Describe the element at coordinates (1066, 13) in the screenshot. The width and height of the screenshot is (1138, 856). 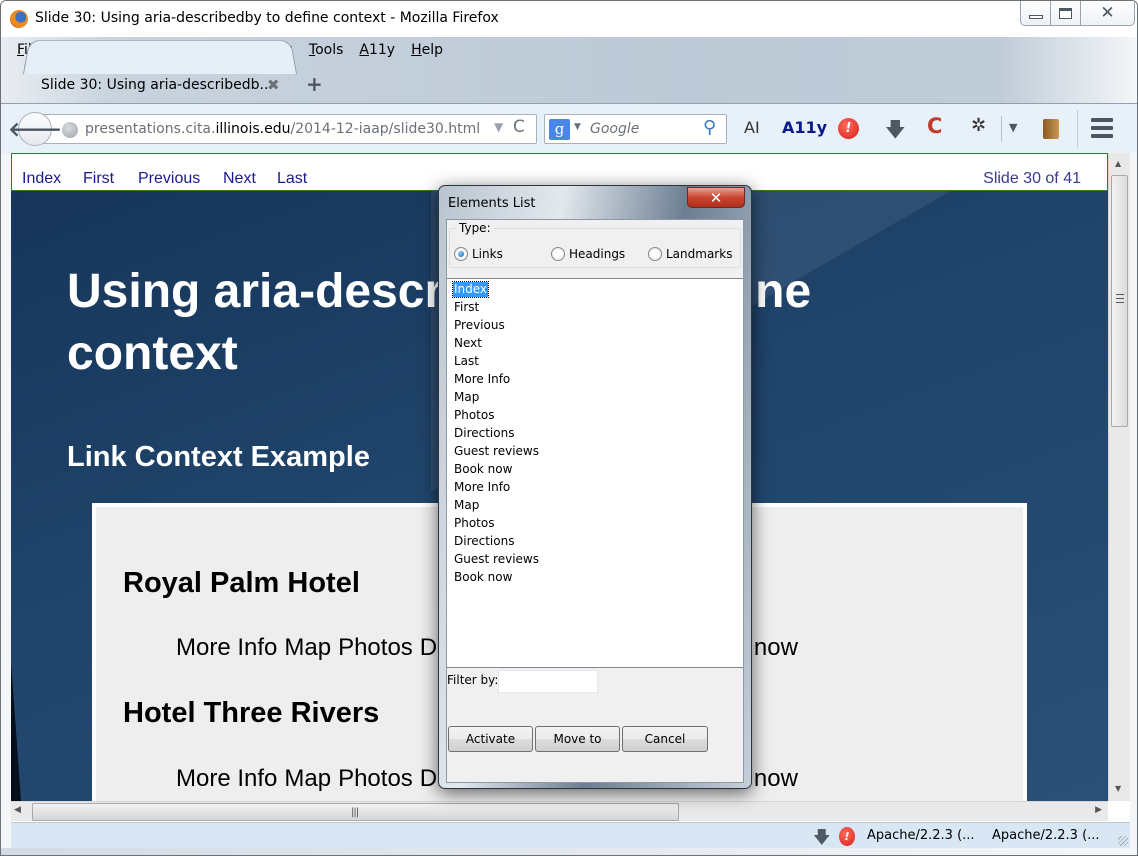
I see `maximize-button` at that location.